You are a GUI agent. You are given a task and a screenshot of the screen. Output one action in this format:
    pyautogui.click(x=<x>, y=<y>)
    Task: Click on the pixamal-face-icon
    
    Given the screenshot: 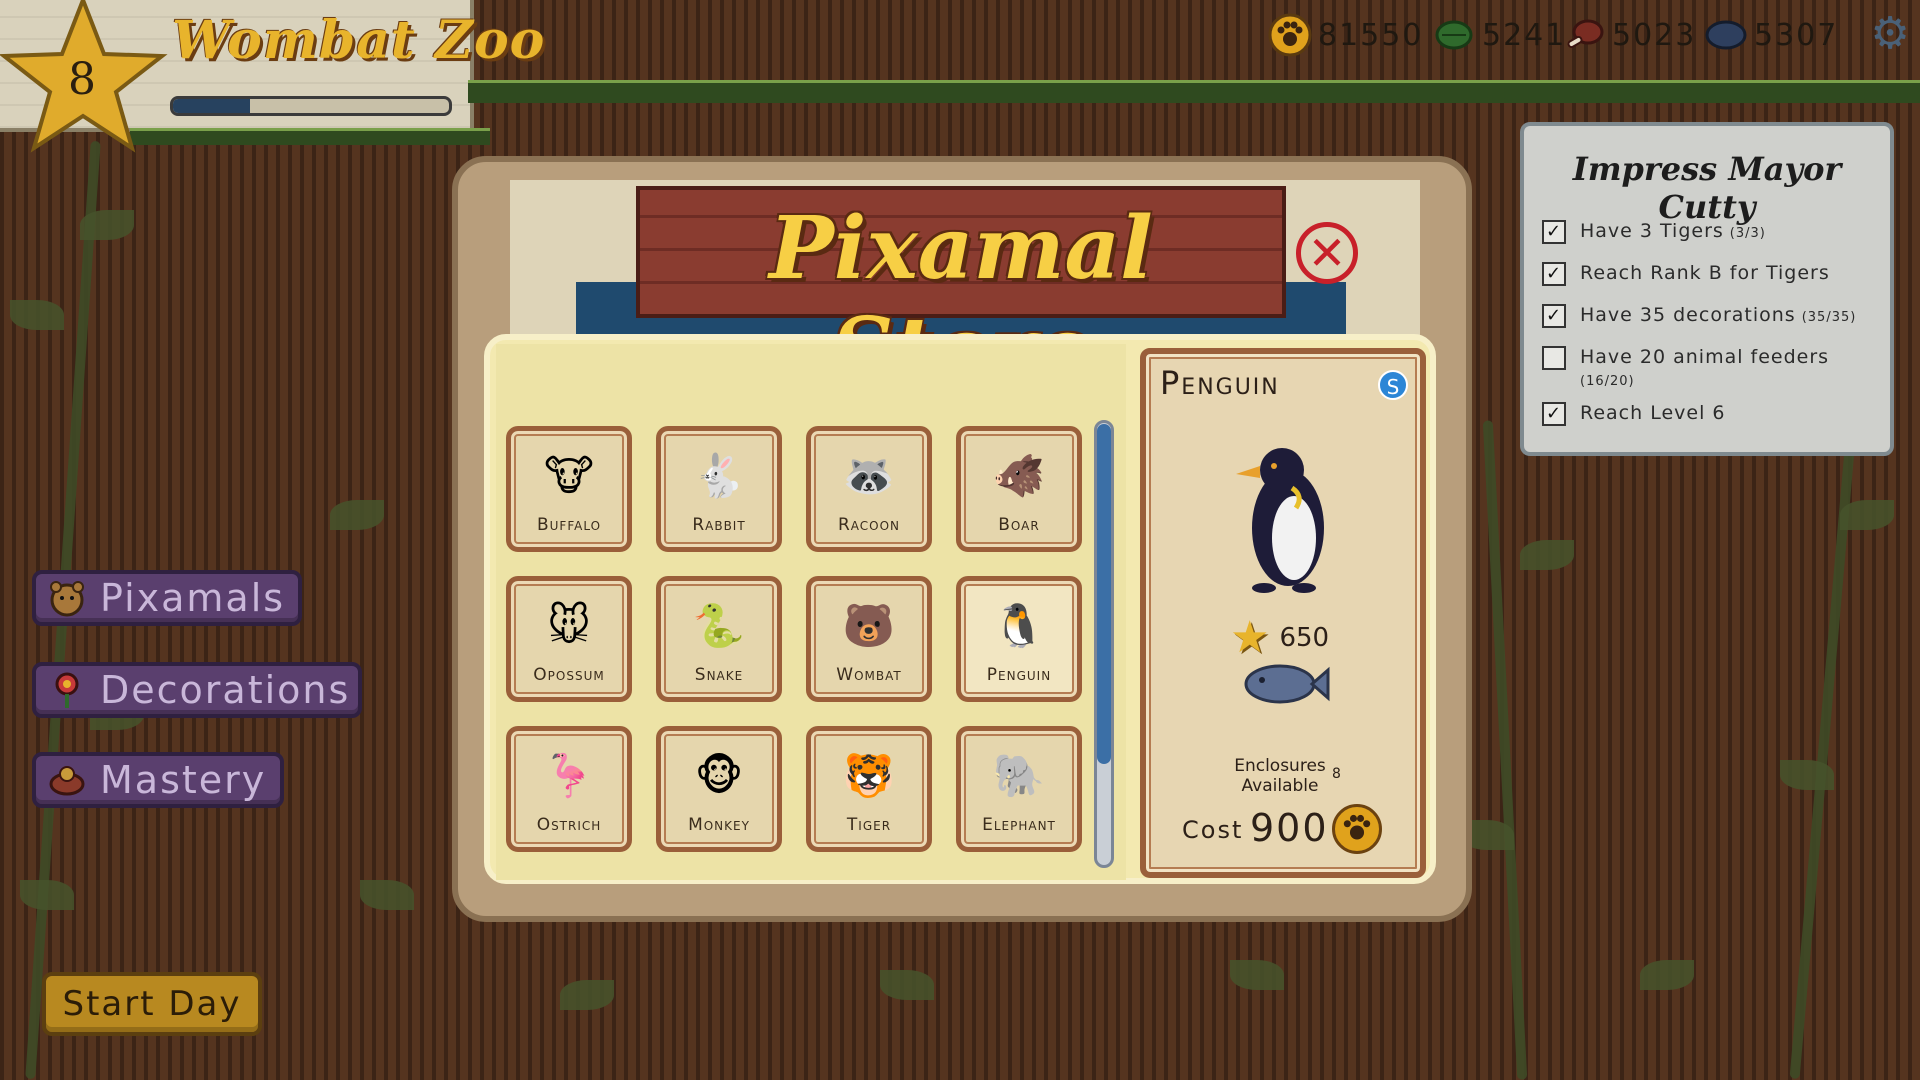 What is the action you would take?
    pyautogui.click(x=67, y=598)
    